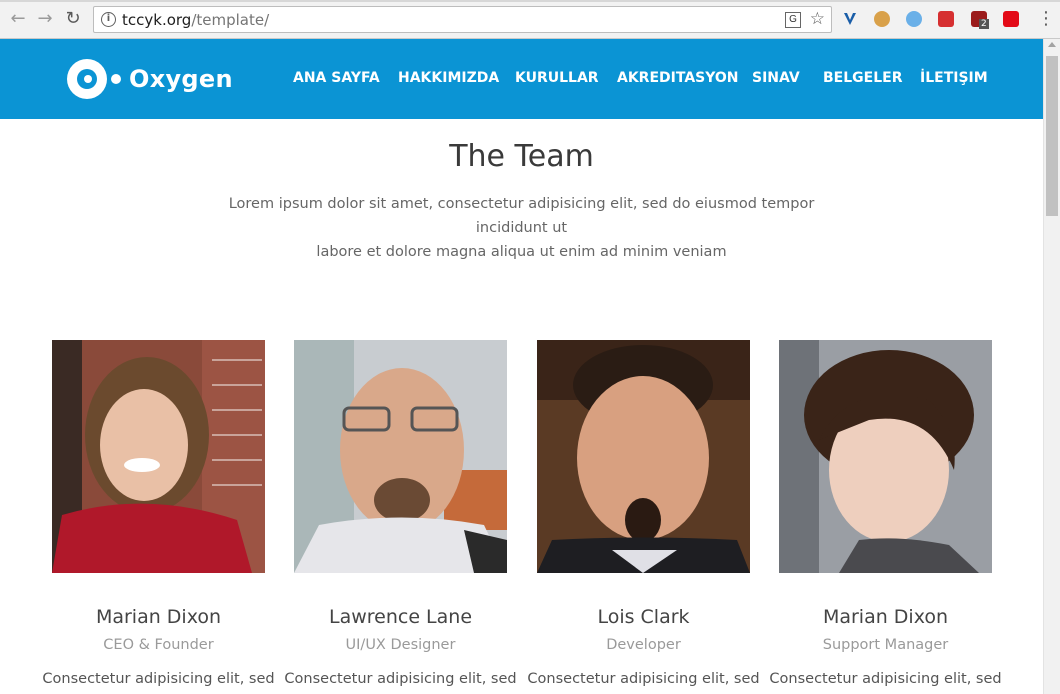  What do you see at coordinates (157, 20) in the screenshot?
I see `url-host: tccyk.org` at bounding box center [157, 20].